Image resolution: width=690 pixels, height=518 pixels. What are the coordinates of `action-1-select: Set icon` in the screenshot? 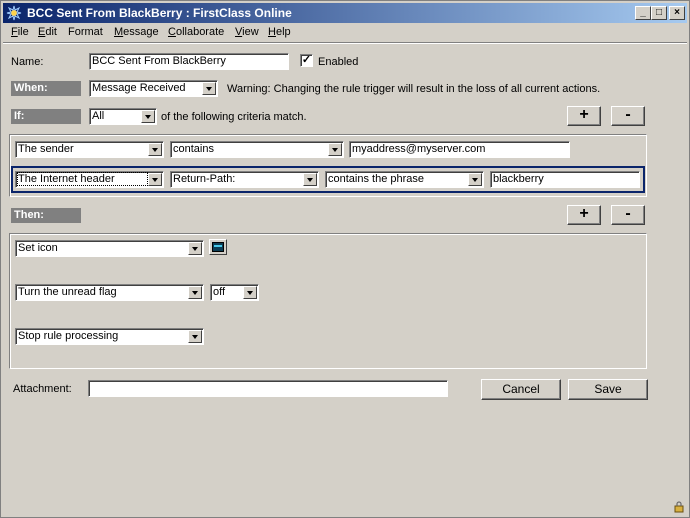 It's located at (109, 248).